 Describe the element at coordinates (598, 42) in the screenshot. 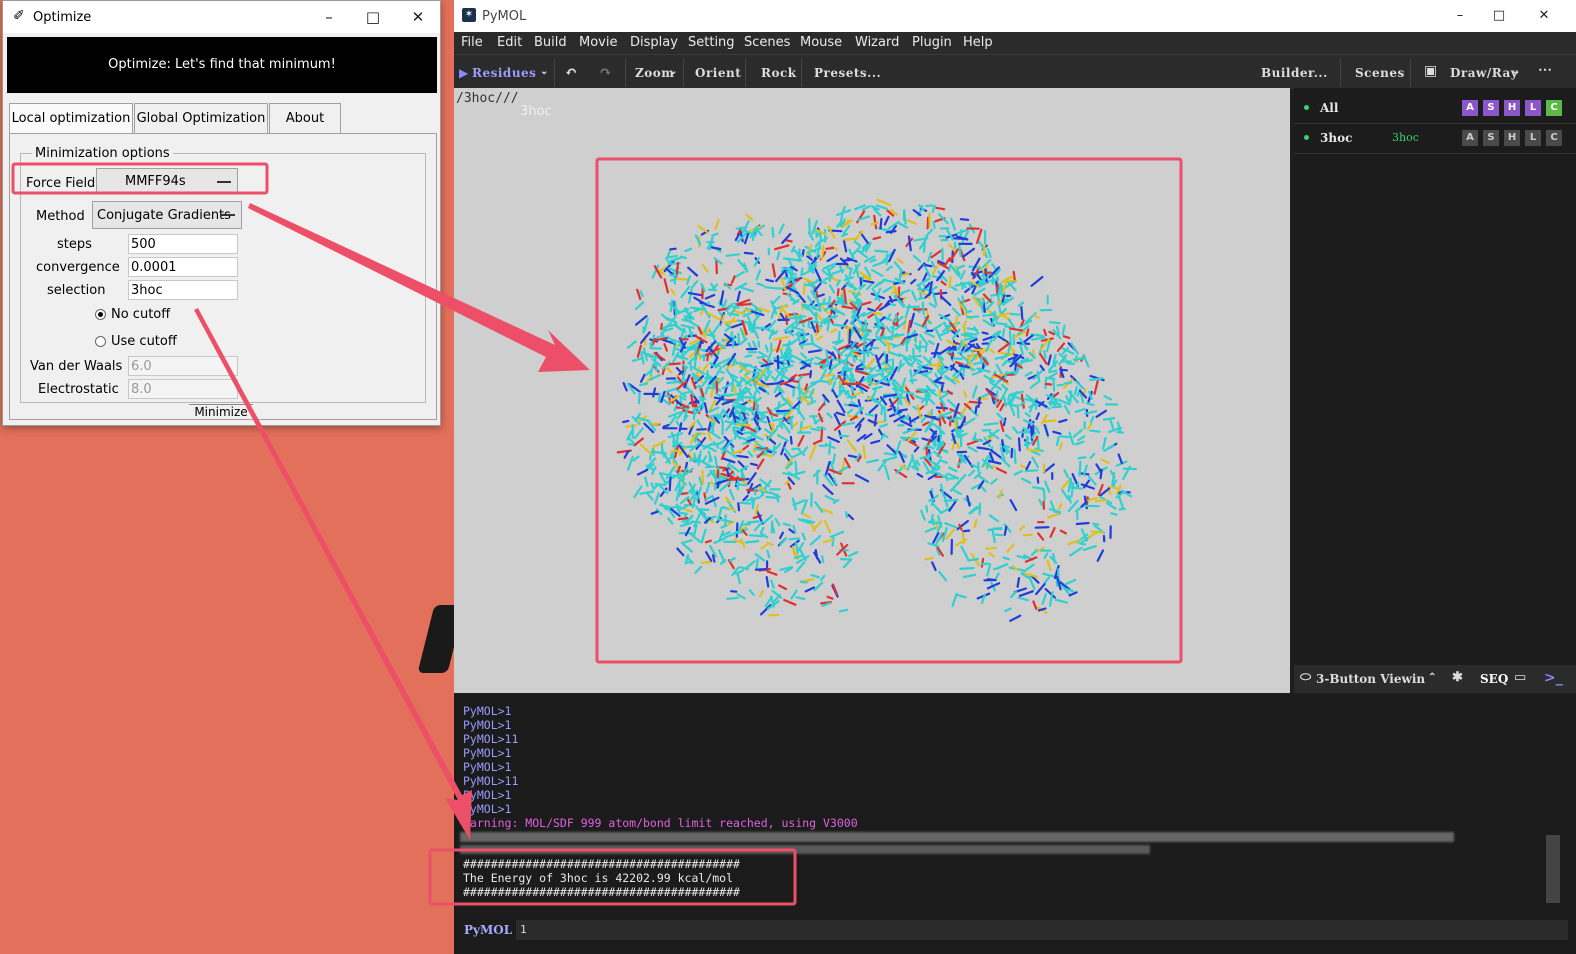

I see `menu-movie: Movie` at that location.